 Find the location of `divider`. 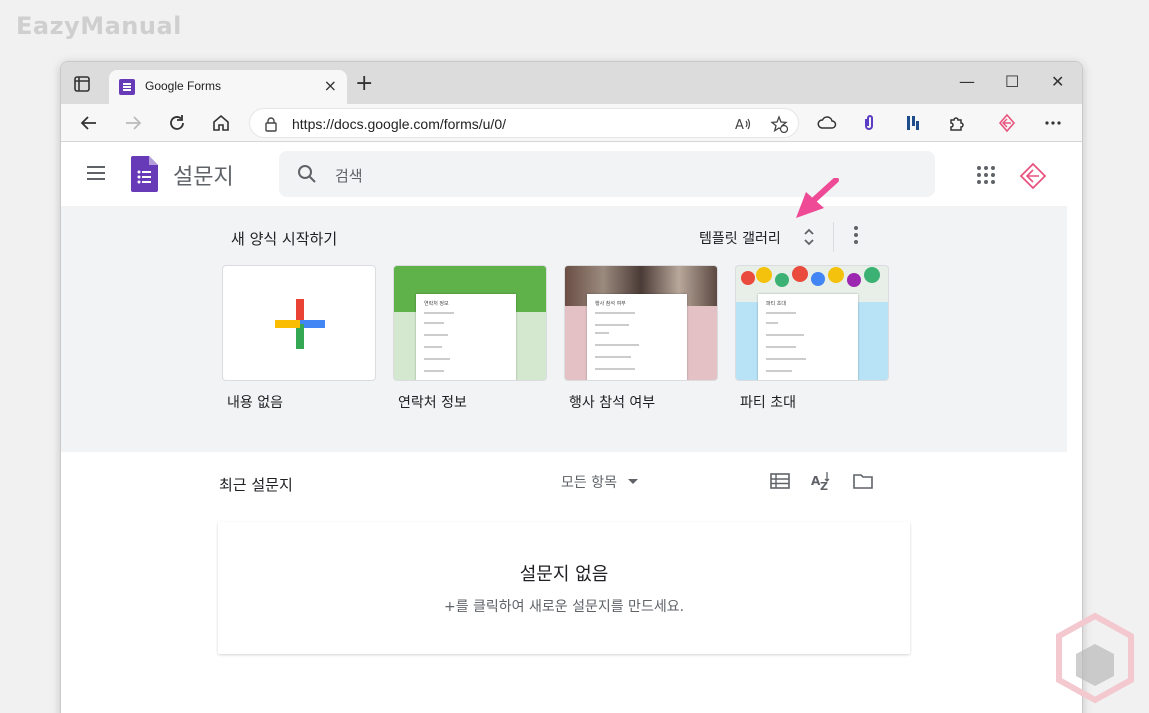

divider is located at coordinates (833, 237).